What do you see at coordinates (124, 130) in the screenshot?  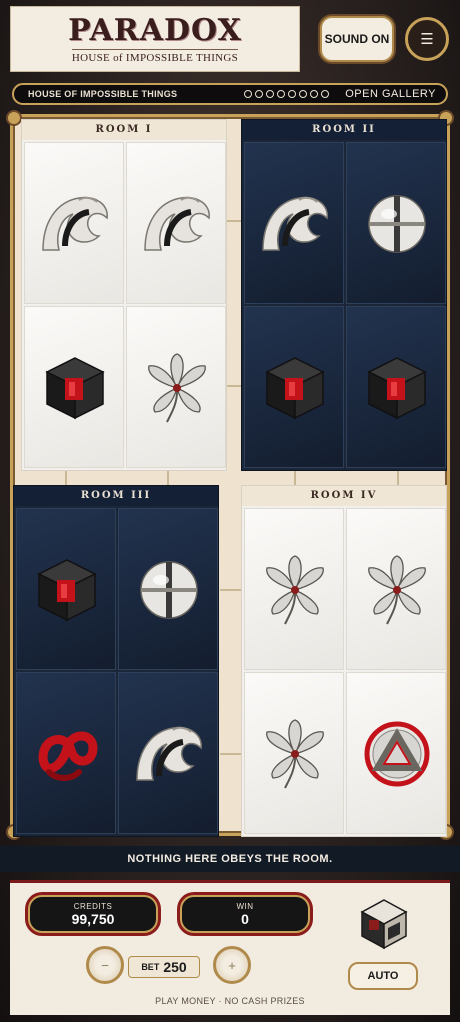 I see `room-label: ROOM I` at bounding box center [124, 130].